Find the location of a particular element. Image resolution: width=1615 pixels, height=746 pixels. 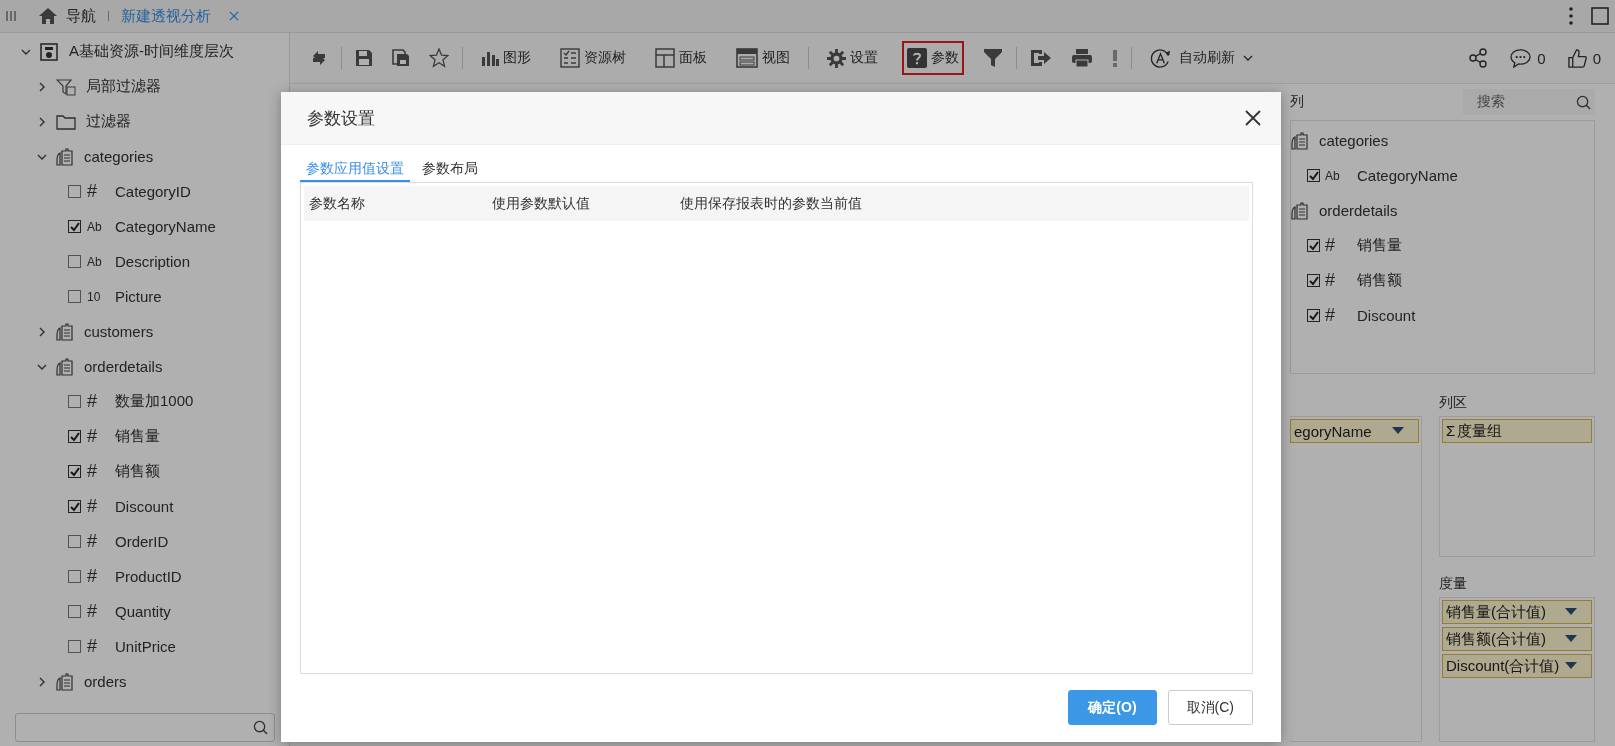

field-chip: 销售量(合计值) is located at coordinates (1517, 612).